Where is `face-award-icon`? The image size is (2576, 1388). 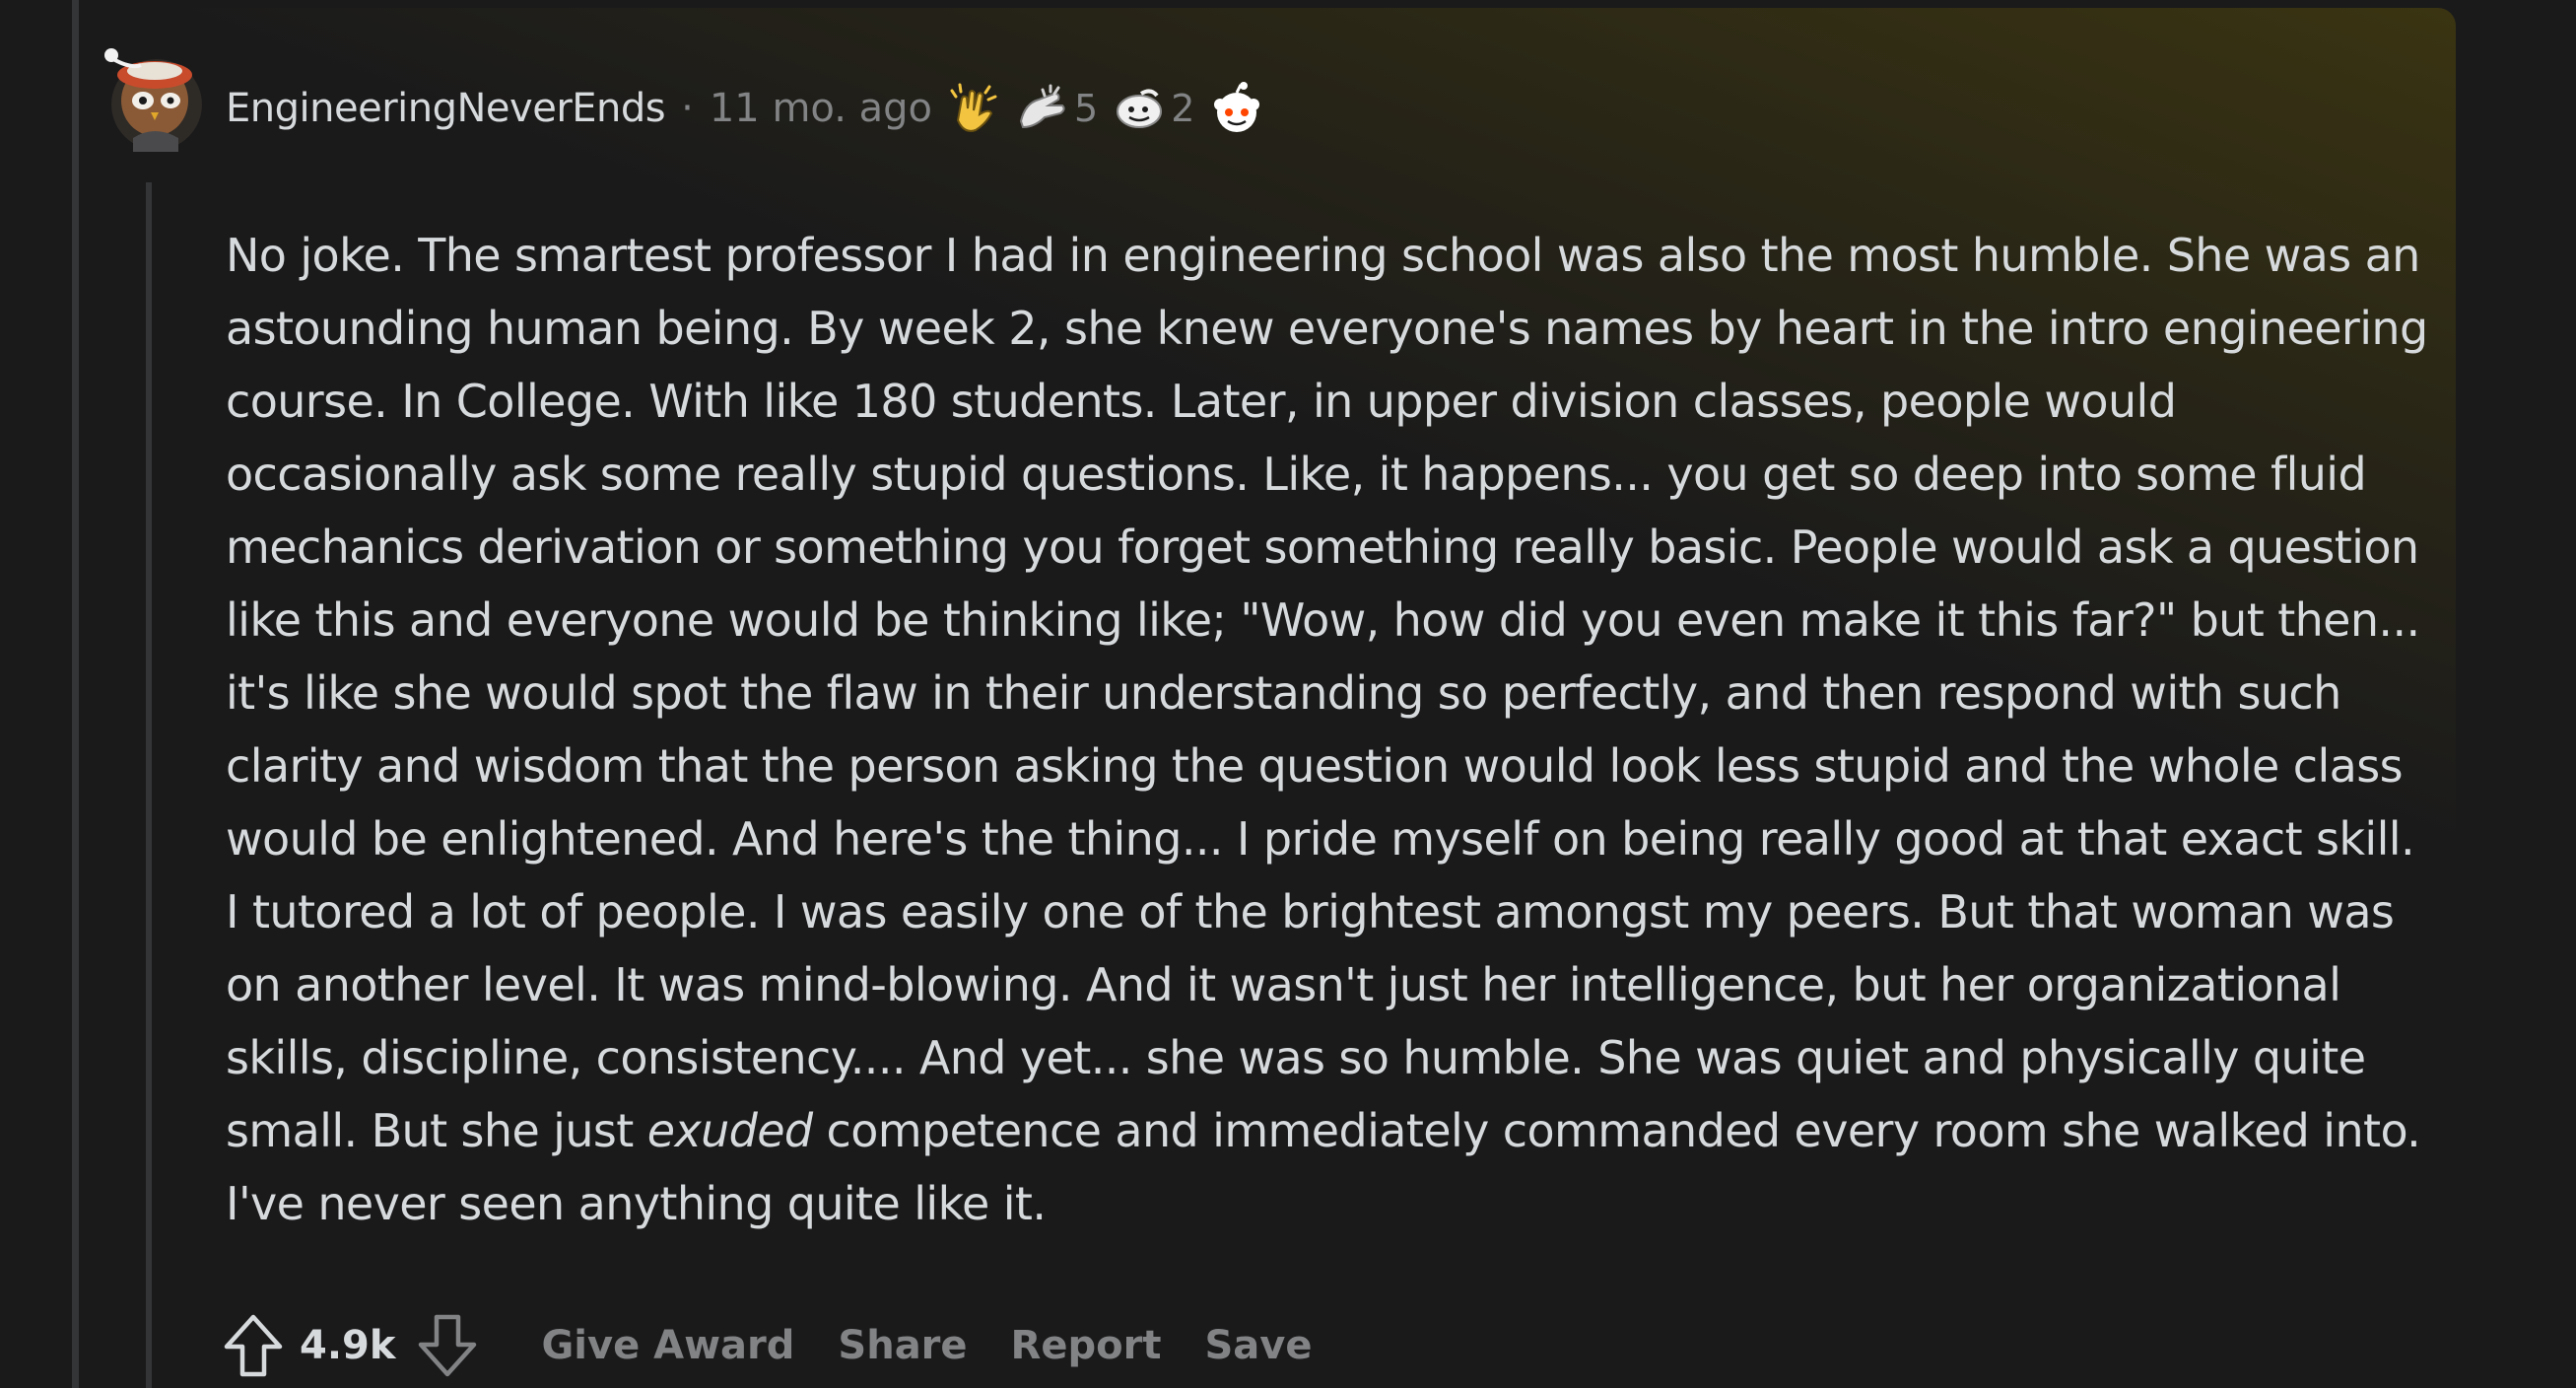 face-award-icon is located at coordinates (1140, 108).